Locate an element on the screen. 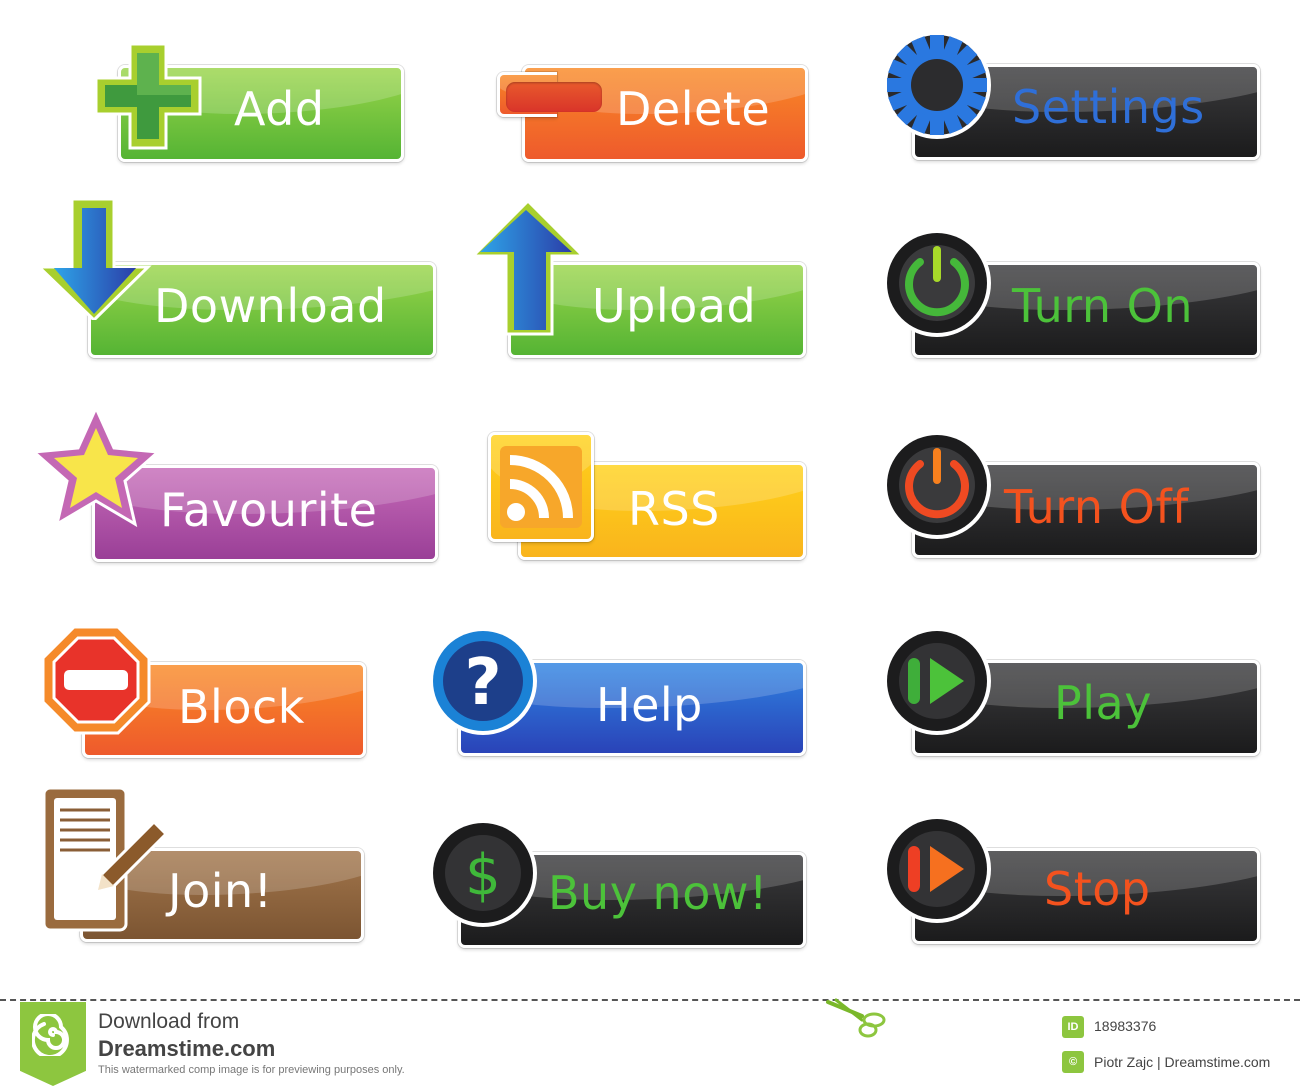  gear-icon is located at coordinates (937, 85).